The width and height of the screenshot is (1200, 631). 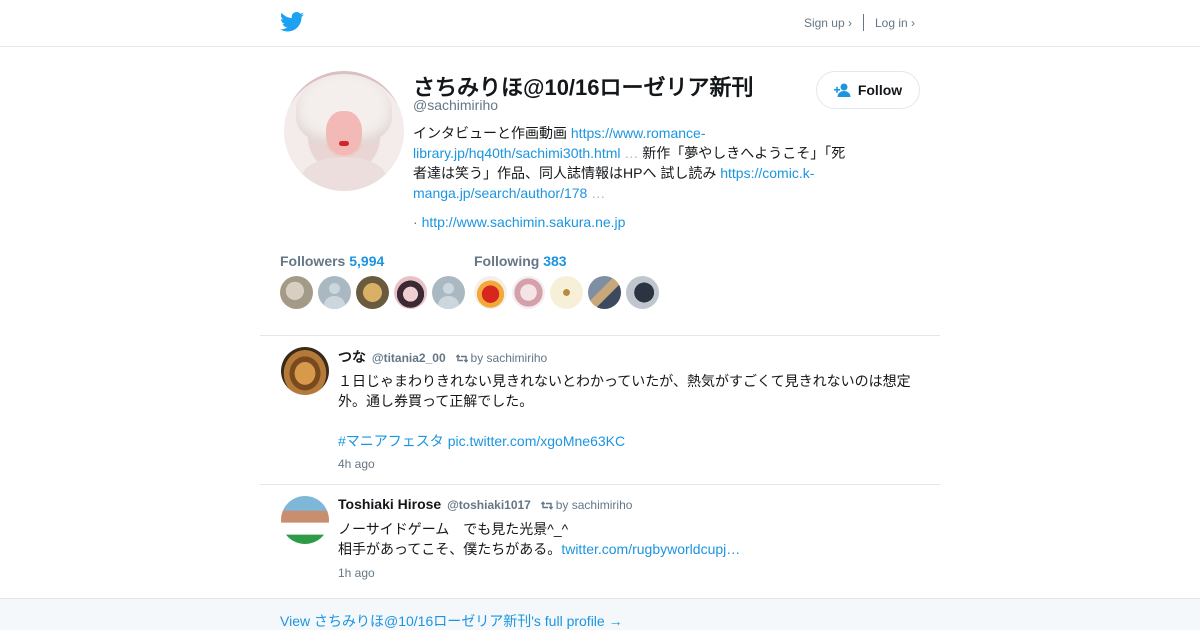 I want to click on follow-counts: Followers 5,994 Following 383, so click(x=600, y=283).